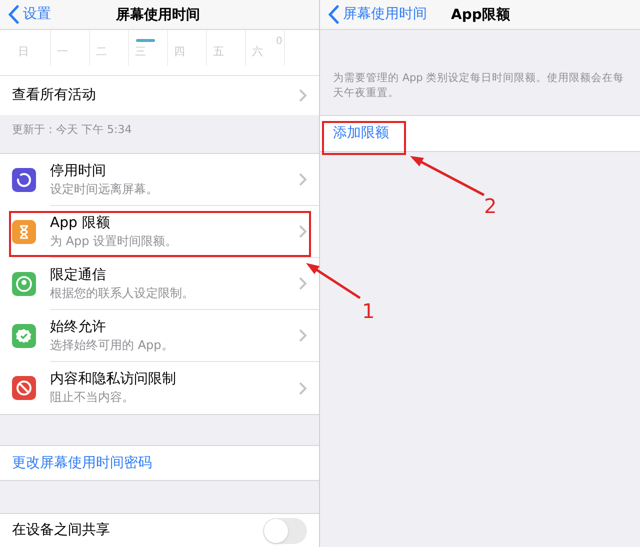 This screenshot has width=640, height=547. What do you see at coordinates (61, 530) in the screenshot?
I see `share-label: 在设备之间共享` at bounding box center [61, 530].